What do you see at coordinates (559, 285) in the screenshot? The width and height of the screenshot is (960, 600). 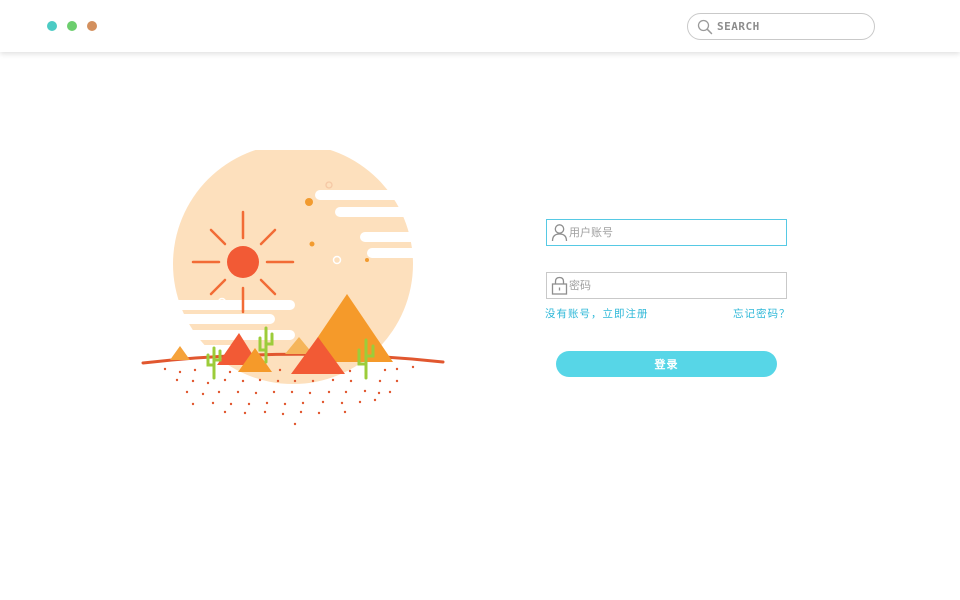 I see `lock-icon` at bounding box center [559, 285].